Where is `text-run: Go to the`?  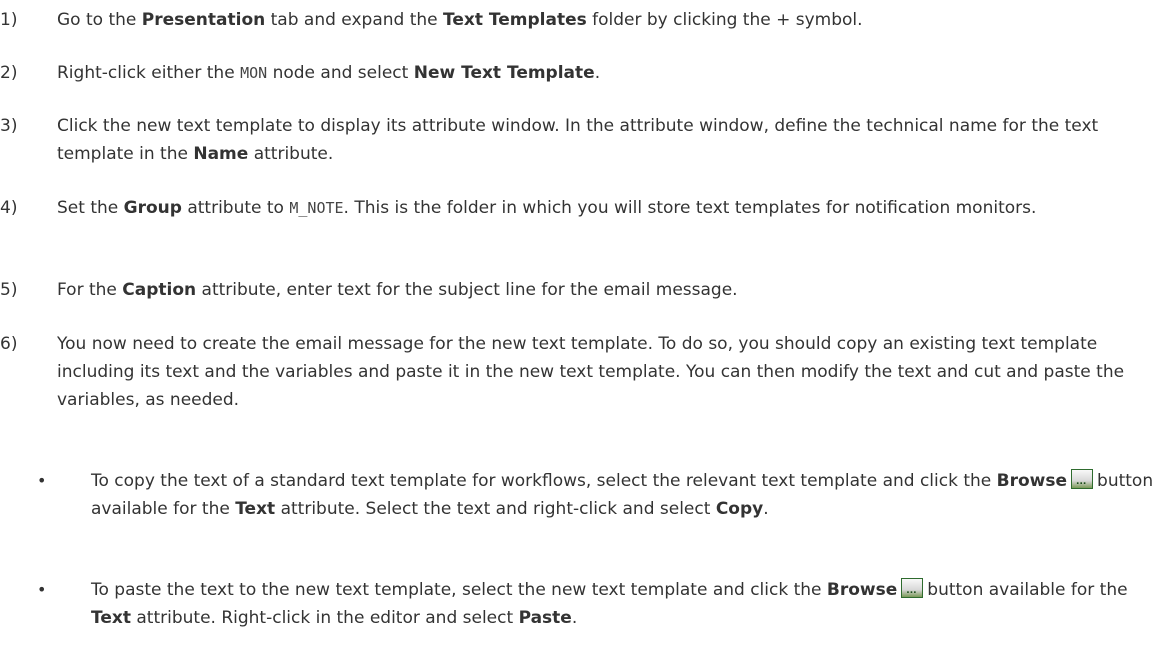 text-run: Go to the is located at coordinates (99, 20).